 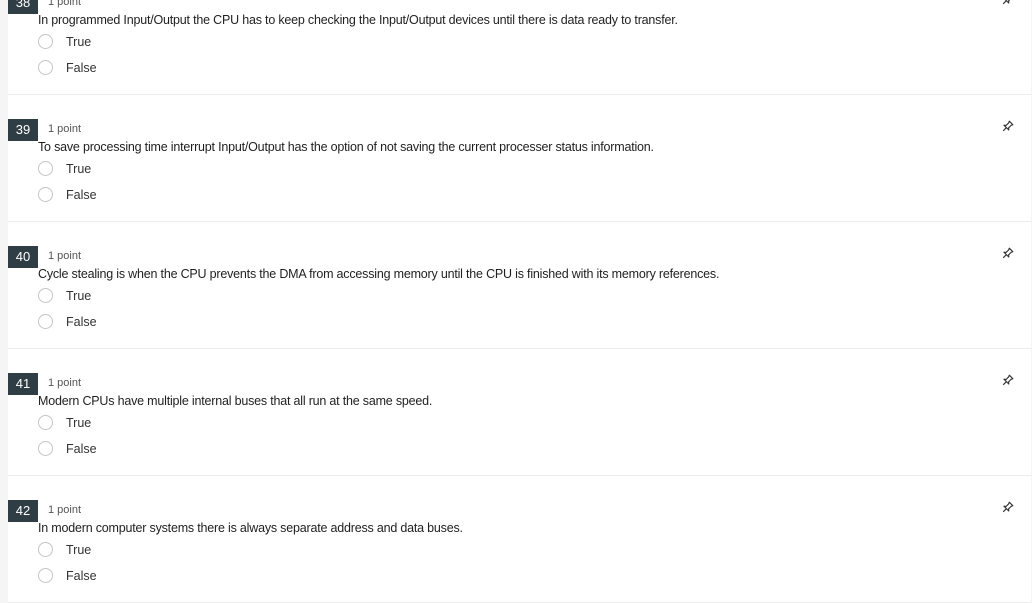 What do you see at coordinates (23, 257) in the screenshot?
I see `question-number-badge: 40` at bounding box center [23, 257].